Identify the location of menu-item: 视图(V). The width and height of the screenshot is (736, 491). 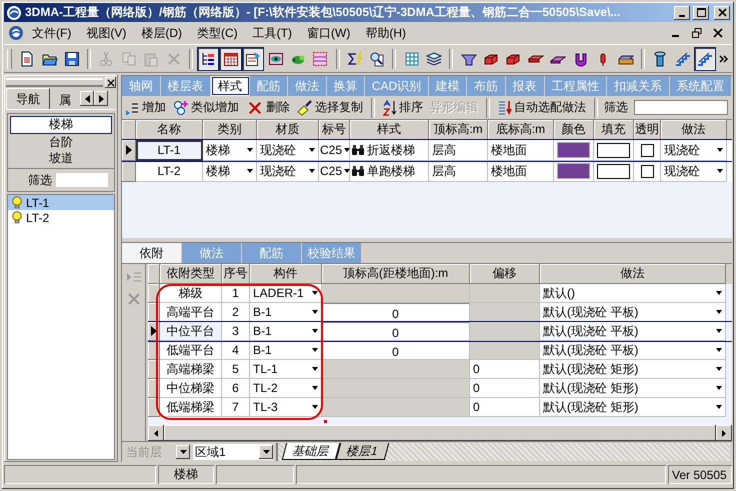
(106, 33).